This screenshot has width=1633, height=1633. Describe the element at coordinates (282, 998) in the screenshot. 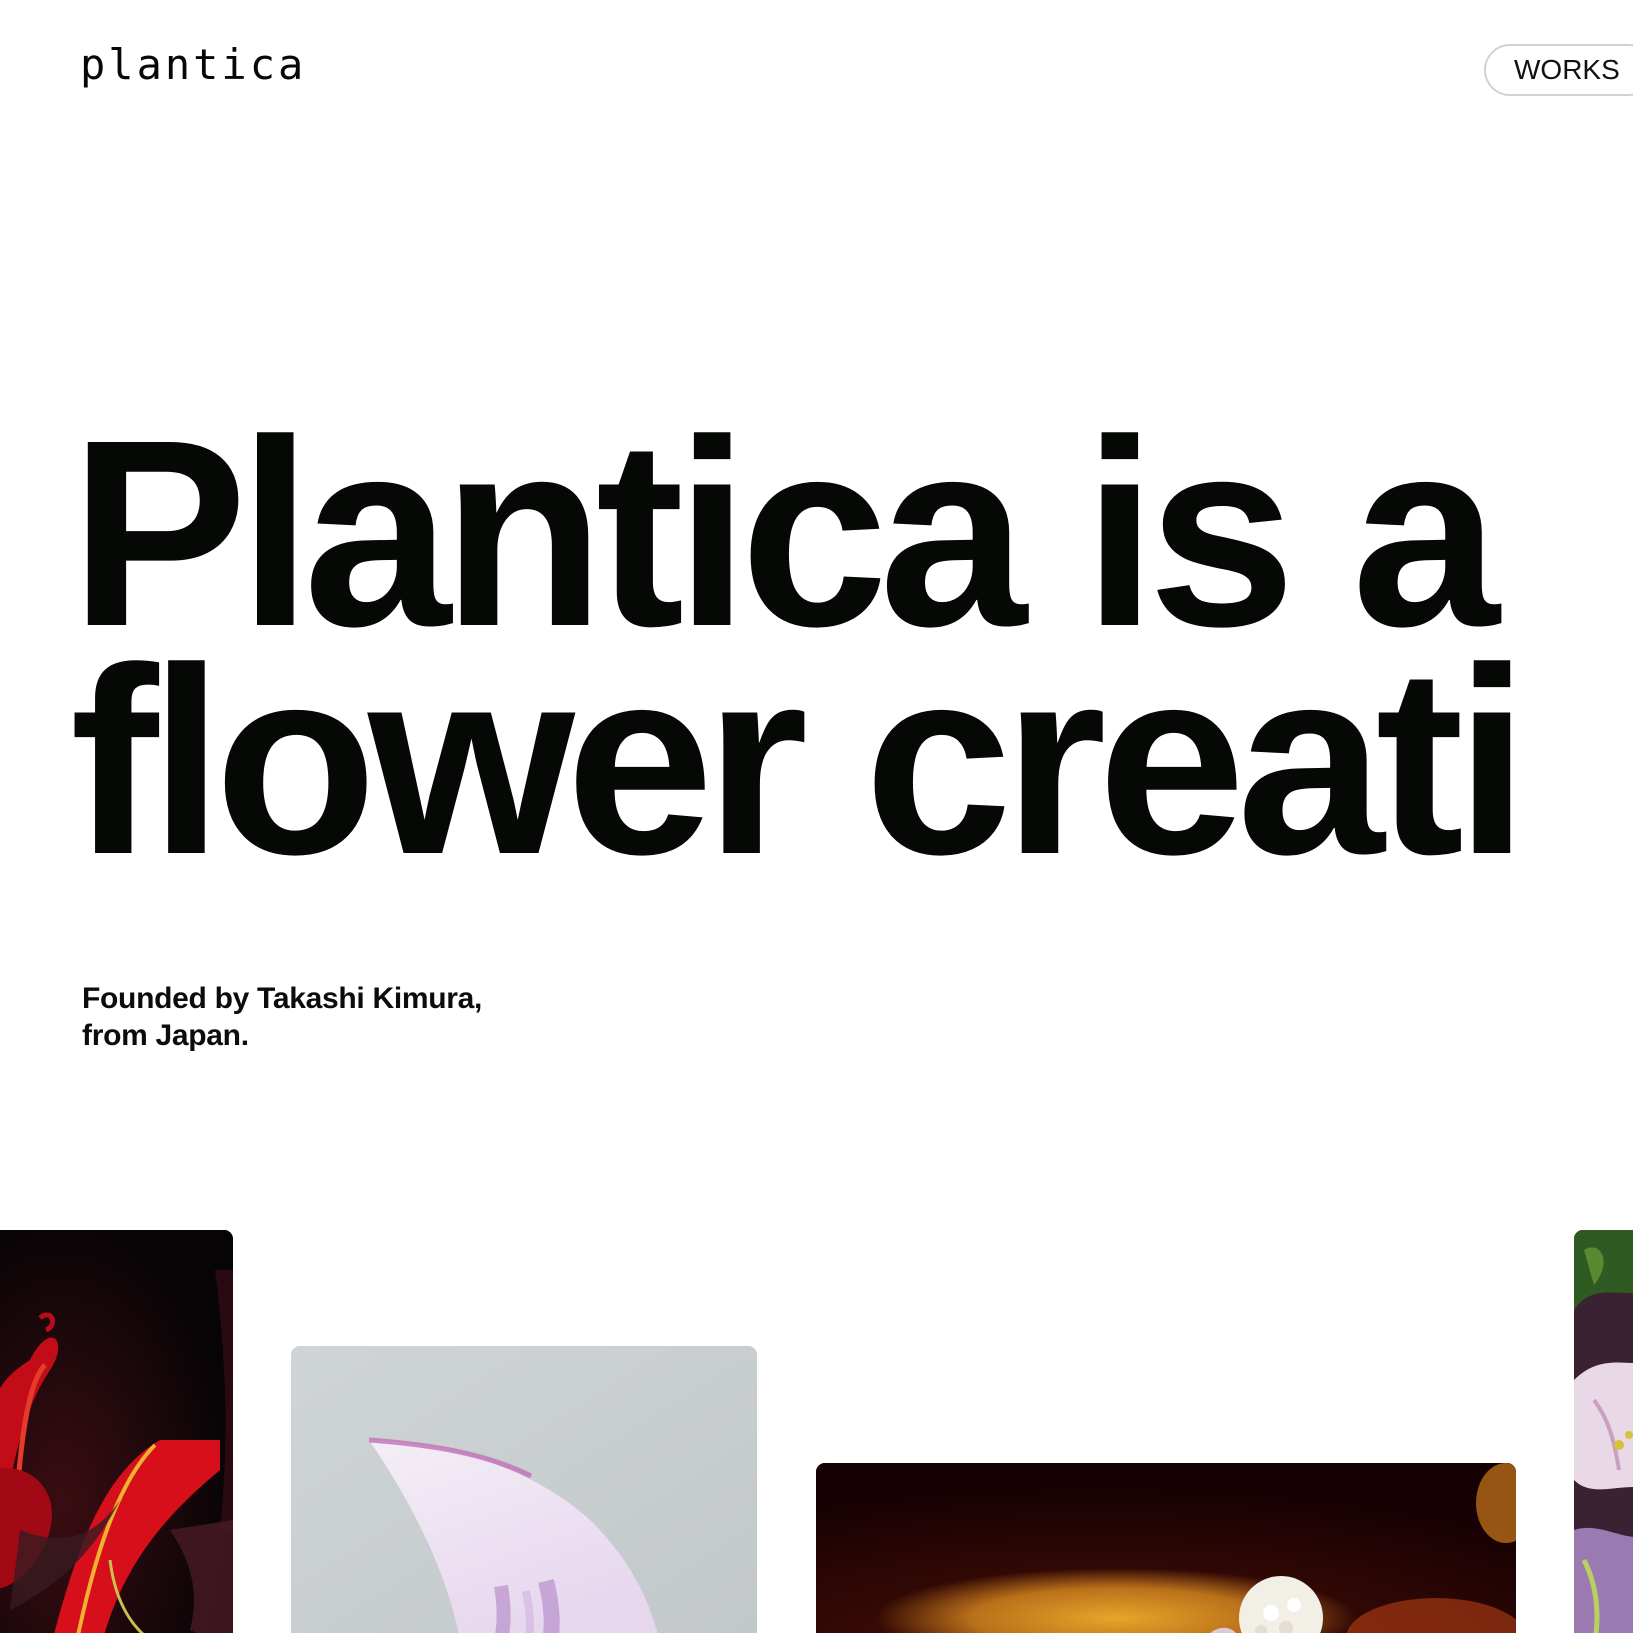

I see `founder-intro-line-1: Founded by Takashi Kimura,` at that location.